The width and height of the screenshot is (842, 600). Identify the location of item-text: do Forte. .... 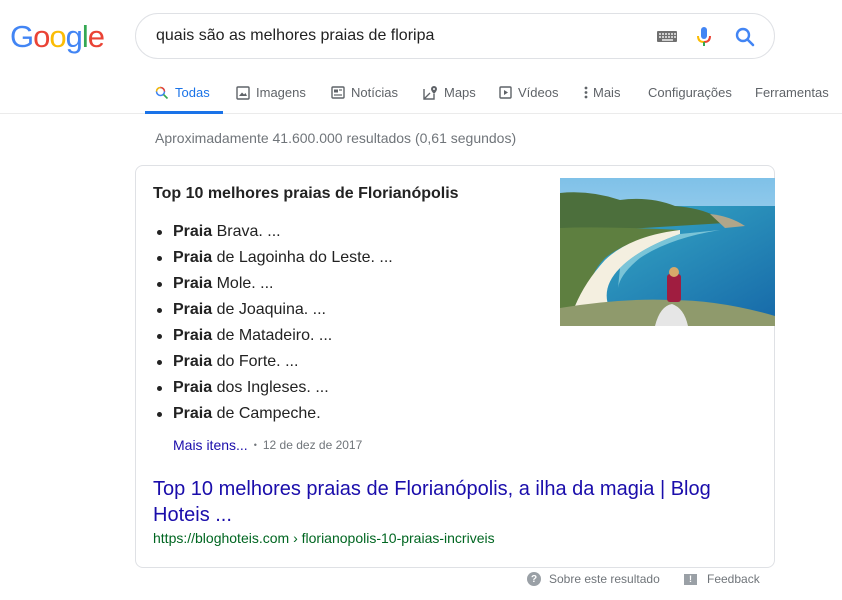
(255, 361).